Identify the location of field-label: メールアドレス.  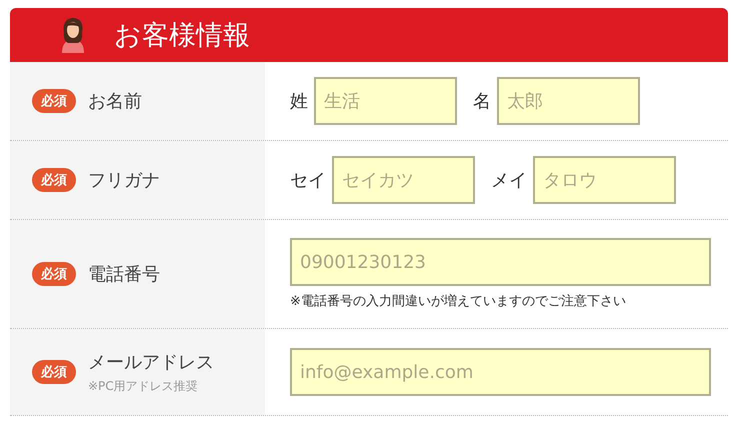
(151, 362).